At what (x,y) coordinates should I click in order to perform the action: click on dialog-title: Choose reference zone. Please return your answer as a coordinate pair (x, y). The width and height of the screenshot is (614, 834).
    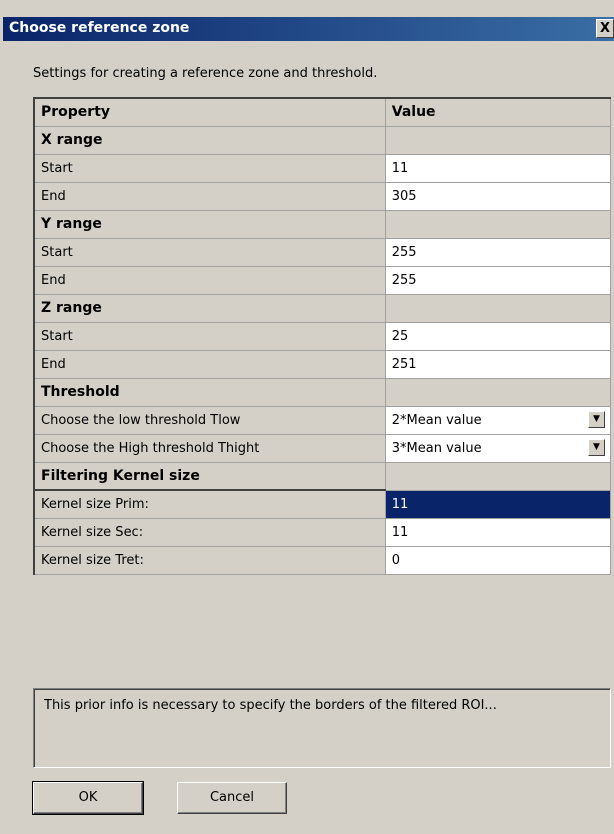
    Looking at the image, I should click on (99, 28).